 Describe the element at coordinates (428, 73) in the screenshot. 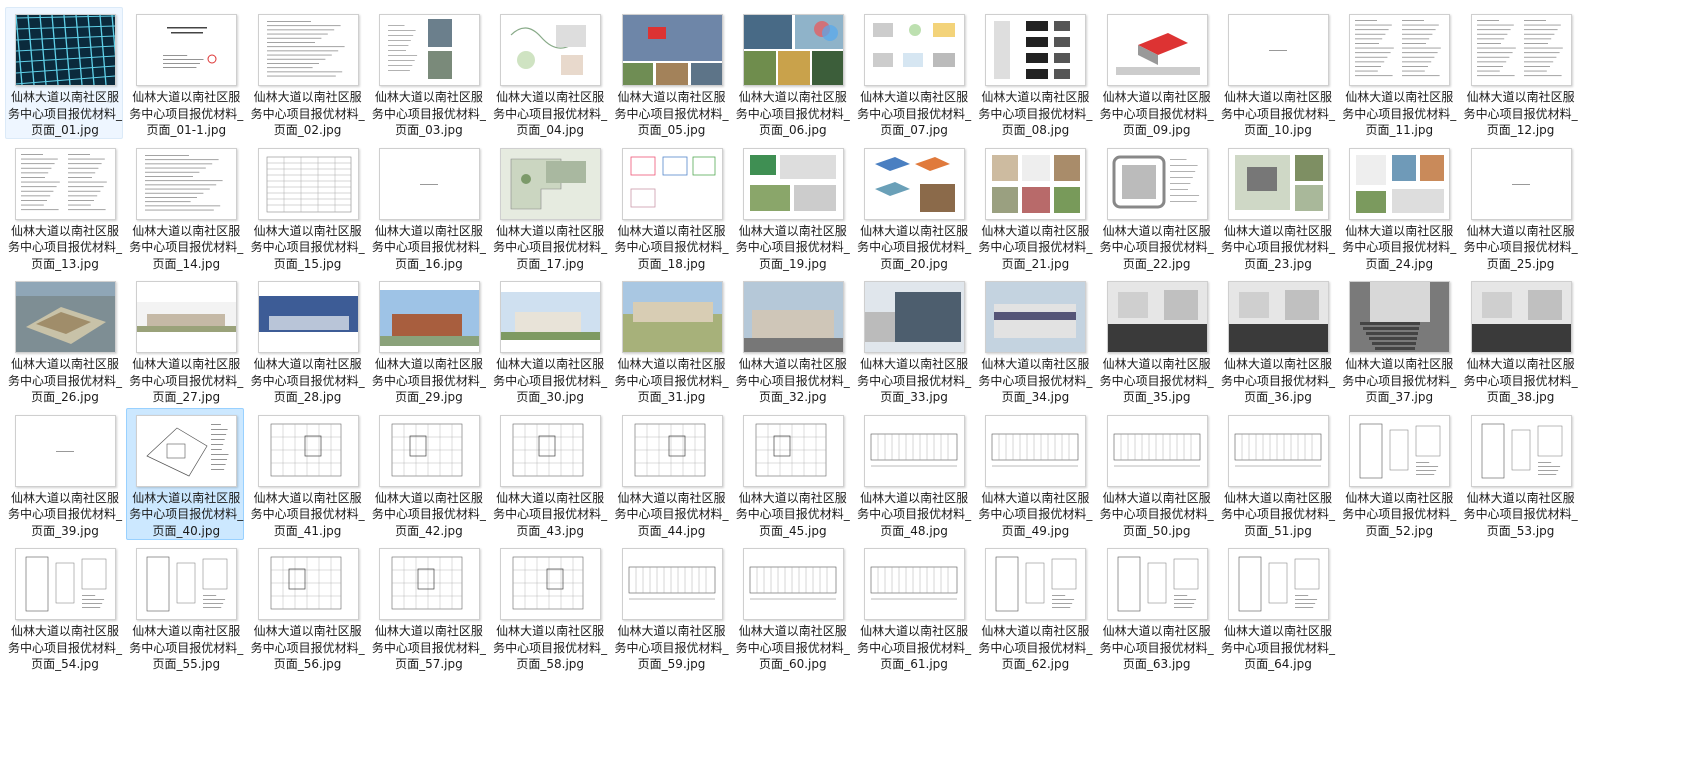

I see `file-item: 仙林大道以南社区服 务中心项目报优材料_ 页面_03.jpg` at that location.